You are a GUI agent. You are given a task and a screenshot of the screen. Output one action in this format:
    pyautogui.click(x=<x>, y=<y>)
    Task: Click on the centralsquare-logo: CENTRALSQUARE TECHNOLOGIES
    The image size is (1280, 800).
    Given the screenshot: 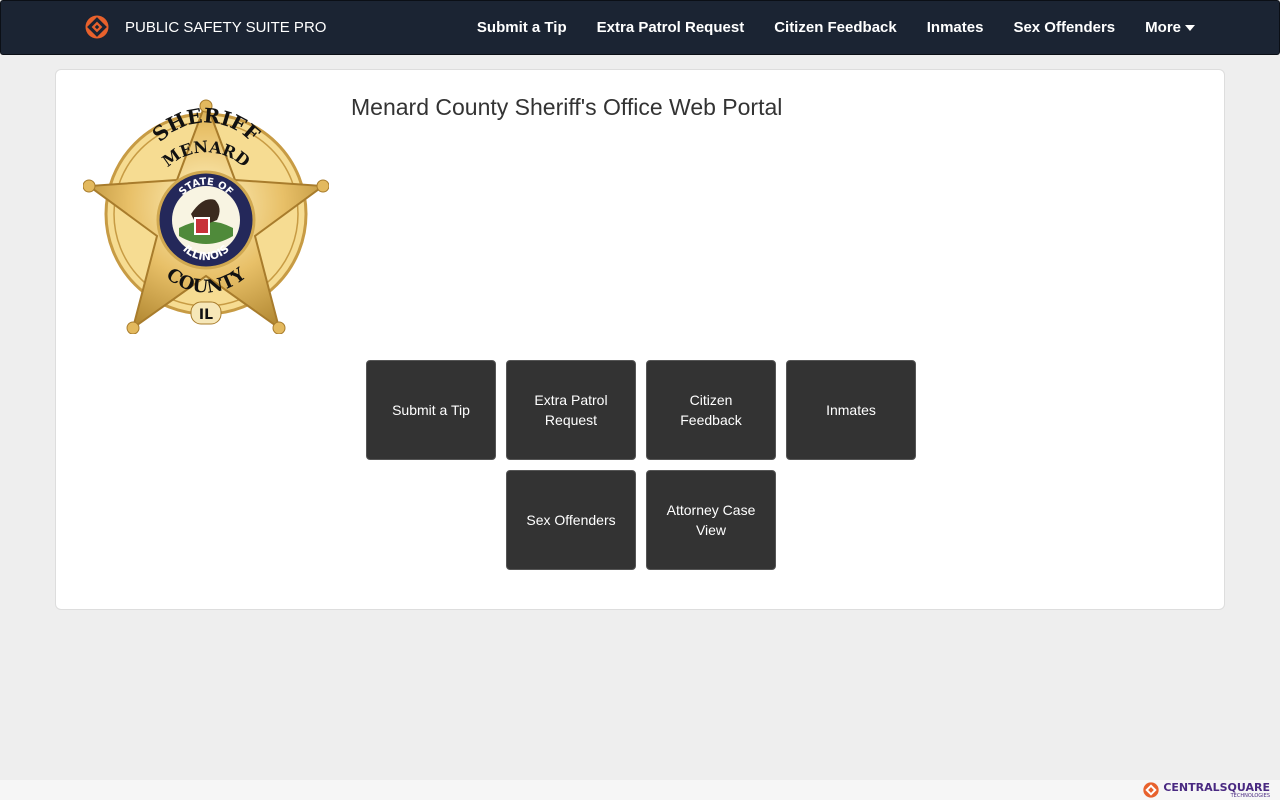 What is the action you would take?
    pyautogui.click(x=1206, y=790)
    